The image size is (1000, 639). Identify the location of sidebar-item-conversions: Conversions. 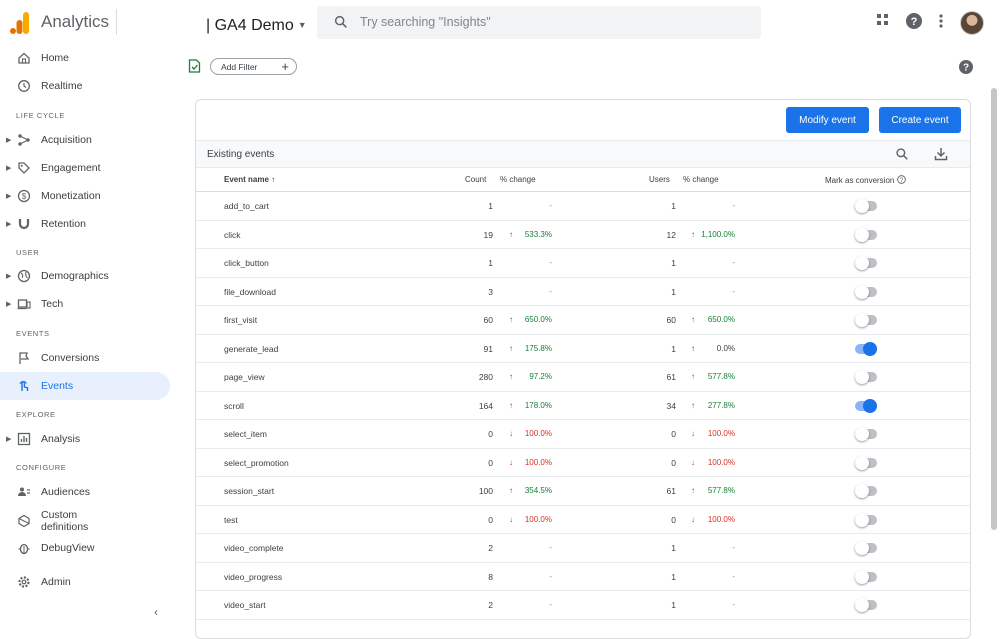
(85, 358).